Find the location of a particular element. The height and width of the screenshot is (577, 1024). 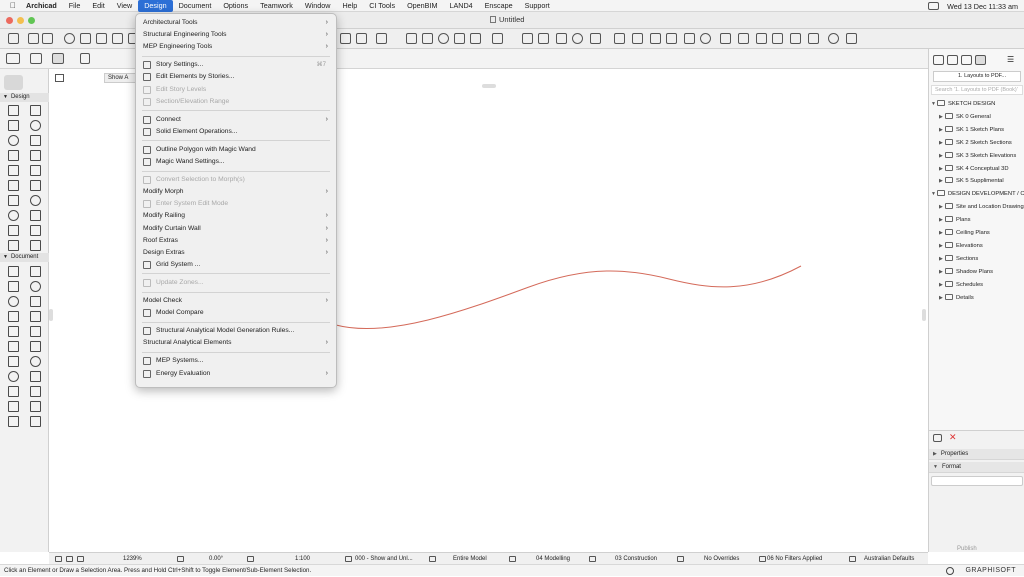

view-map-icon is located at coordinates (952, 60).